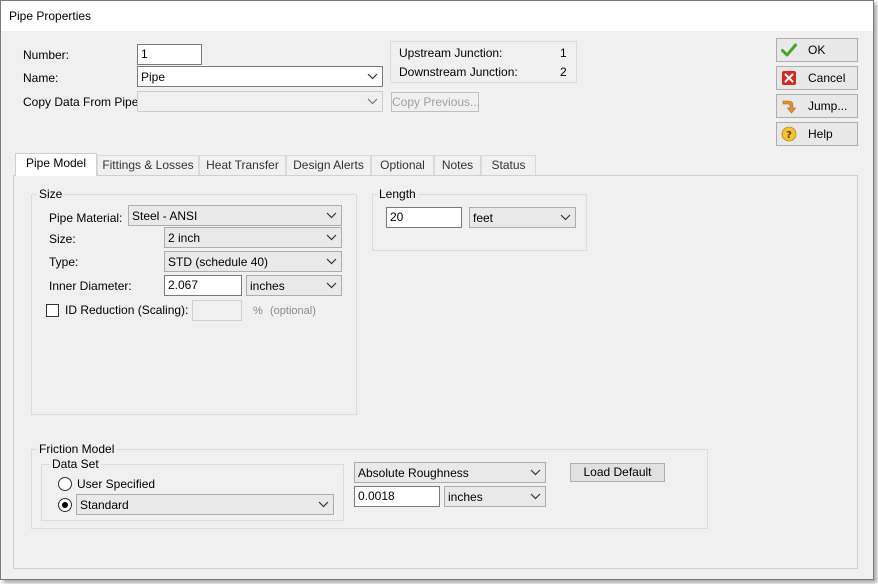 Image resolution: width=878 pixels, height=584 pixels. I want to click on roughness-value-input: 0.0018, so click(397, 496).